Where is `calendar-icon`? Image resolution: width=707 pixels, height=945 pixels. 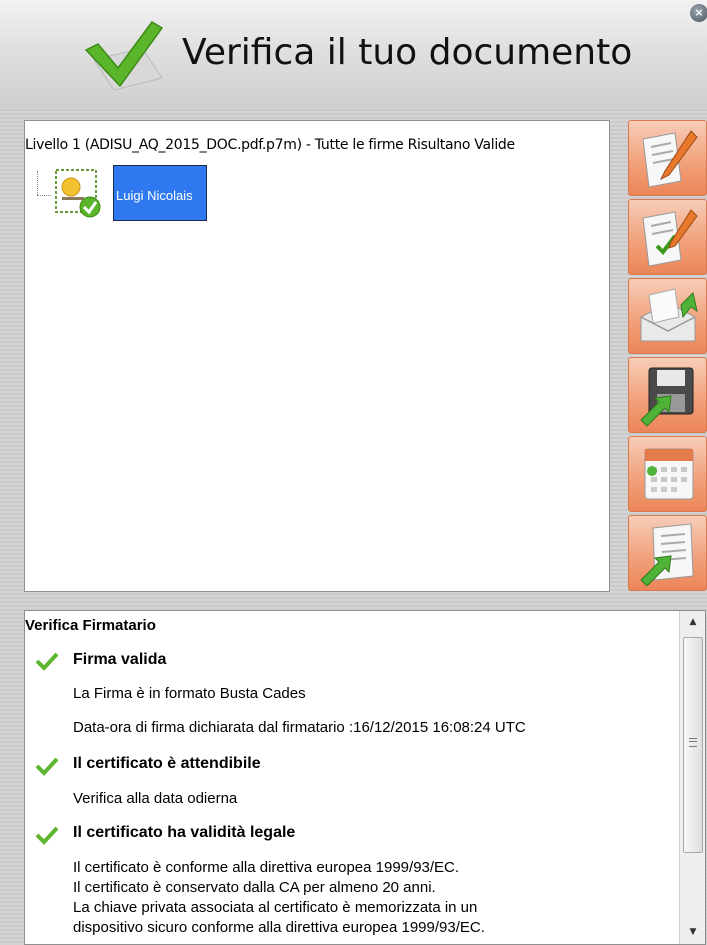 calendar-icon is located at coordinates (669, 474).